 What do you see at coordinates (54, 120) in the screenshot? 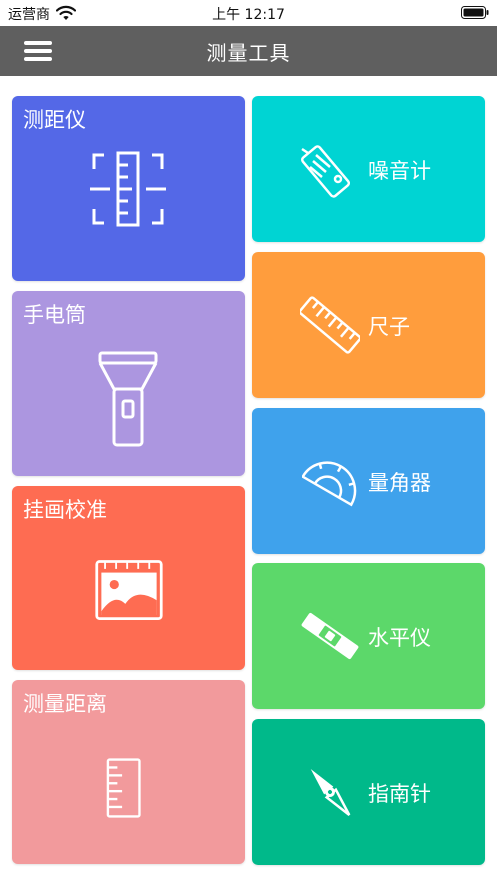
I see `rangefinder-label: 测距仪` at bounding box center [54, 120].